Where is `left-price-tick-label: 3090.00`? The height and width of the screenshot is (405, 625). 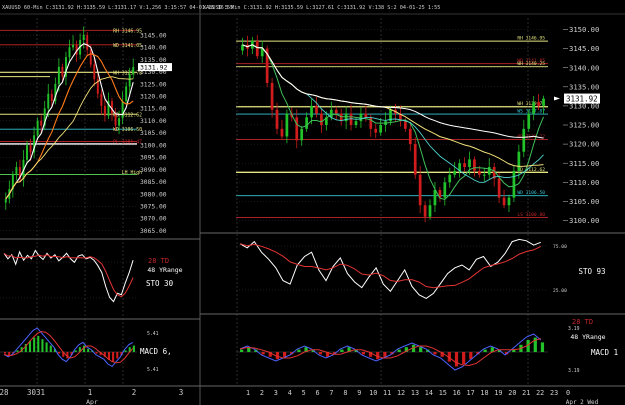
left-price-tick-label: 3090.00 is located at coordinates (153, 170).